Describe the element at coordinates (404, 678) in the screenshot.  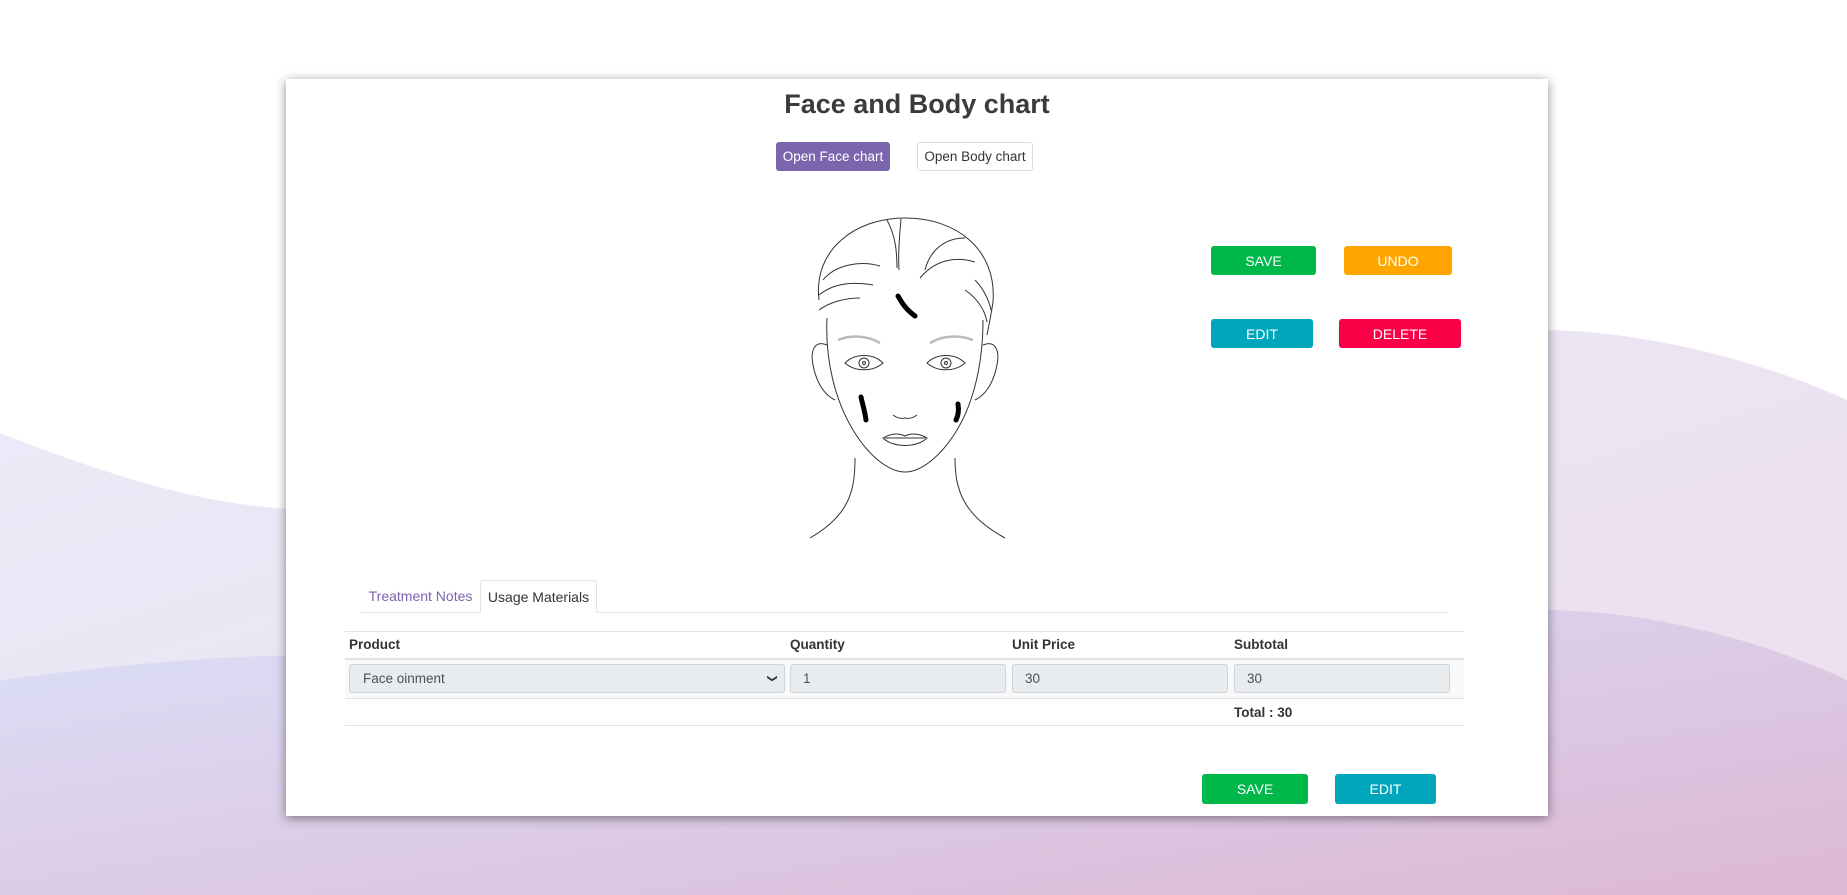
I see `product-select-value: Face oinment` at that location.